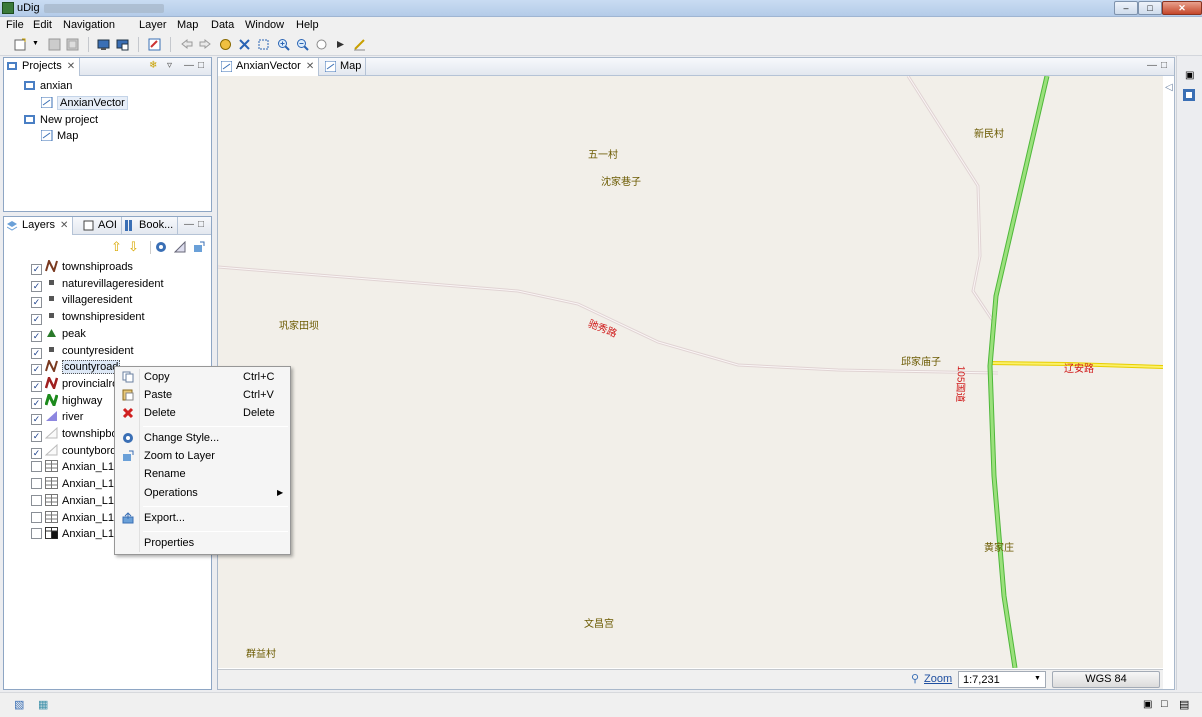  I want to click on minimize-button: –, so click(1126, 8).